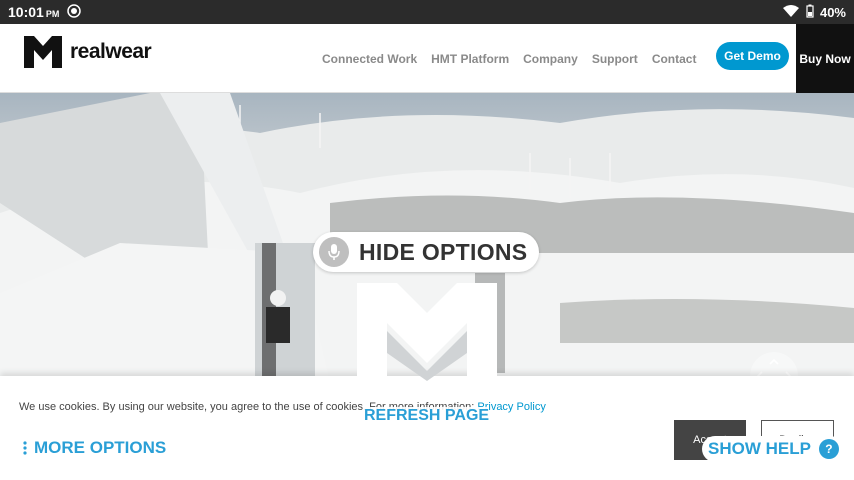 This screenshot has height=480, width=854. I want to click on nav-contact: Contact, so click(674, 59).